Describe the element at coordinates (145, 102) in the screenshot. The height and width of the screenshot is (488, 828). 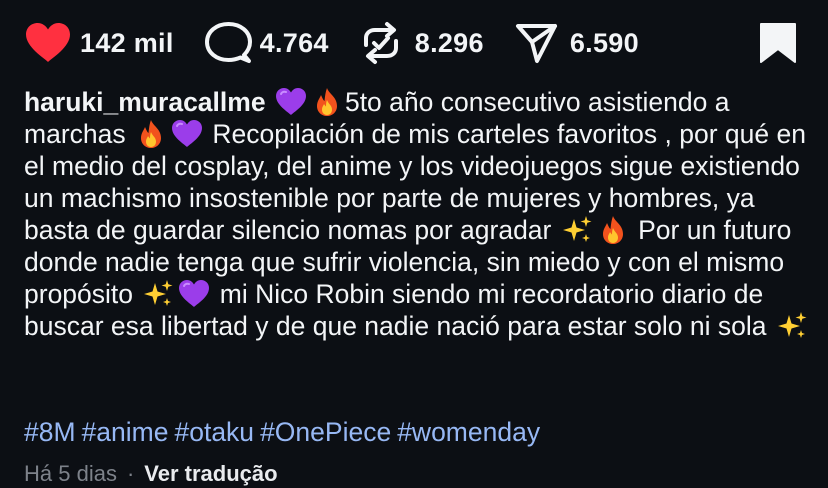
I see `username-link: haruki_muracallme` at that location.